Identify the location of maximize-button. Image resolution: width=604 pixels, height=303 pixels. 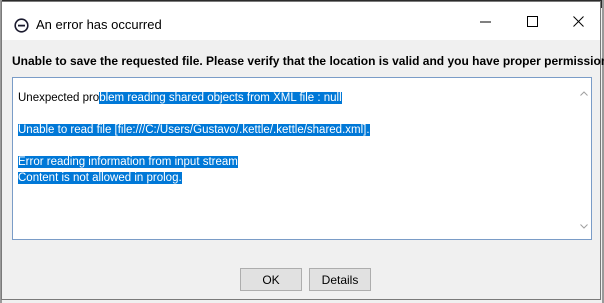
(532, 21).